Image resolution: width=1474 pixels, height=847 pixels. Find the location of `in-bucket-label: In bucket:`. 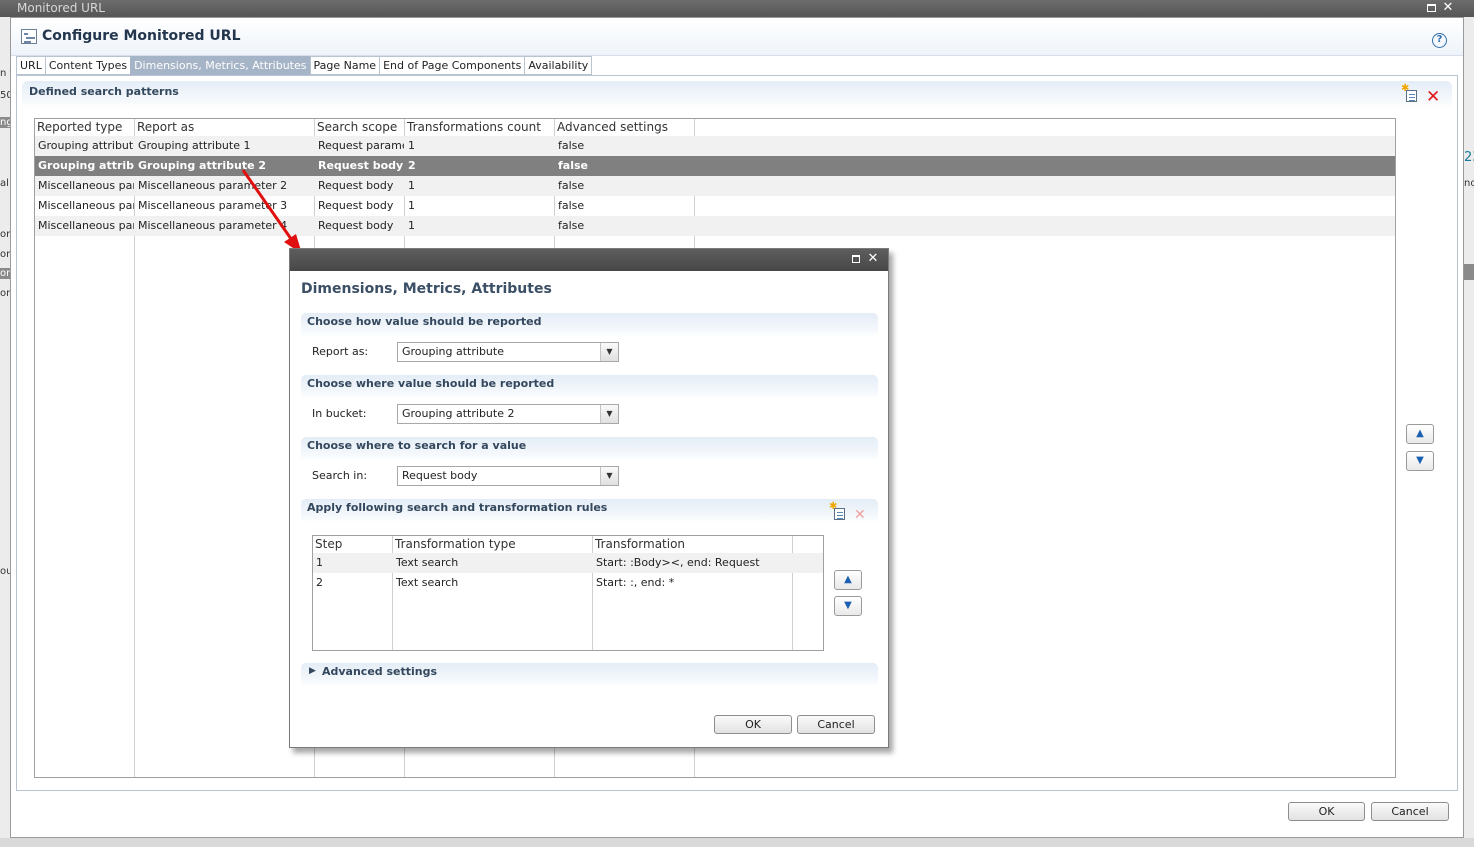

in-bucket-label: In bucket: is located at coordinates (339, 413).